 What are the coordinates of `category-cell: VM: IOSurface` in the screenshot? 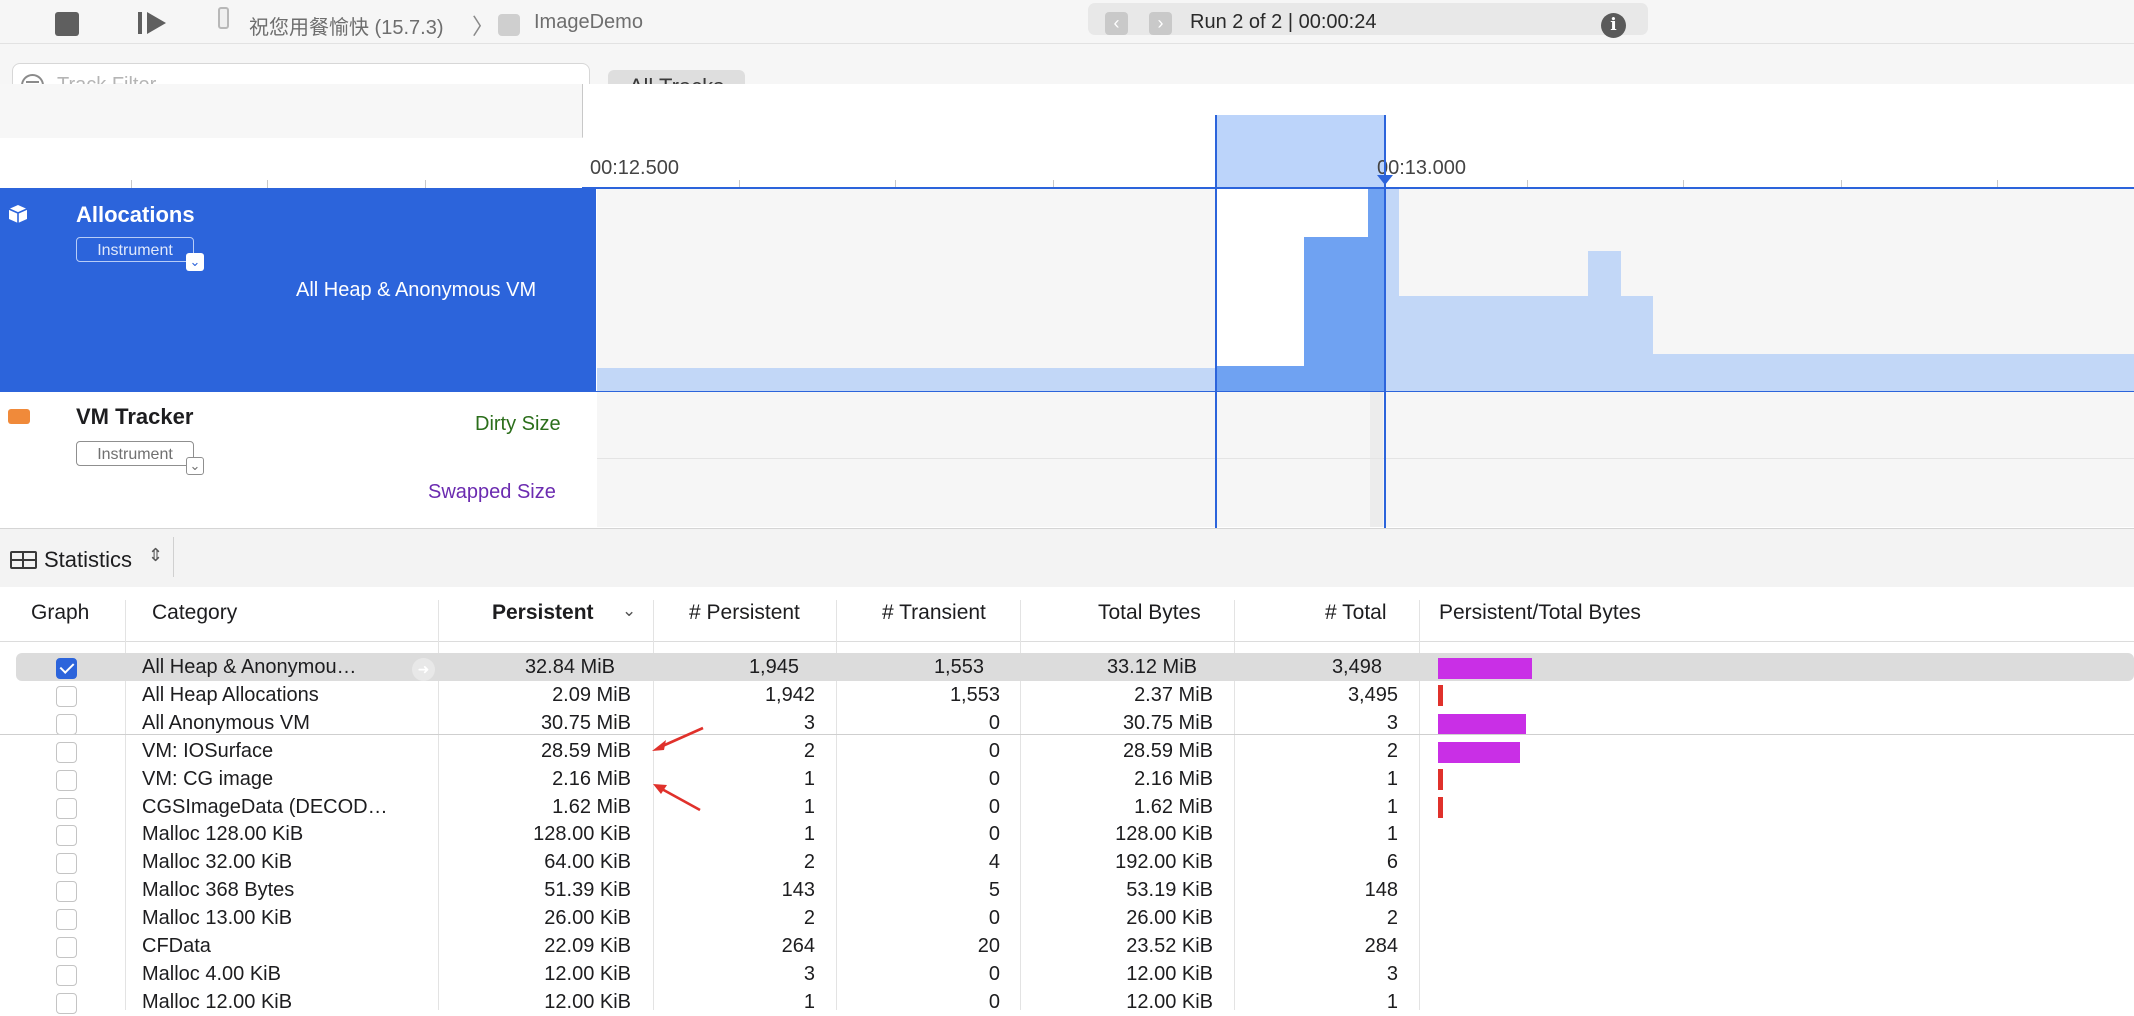 It's located at (208, 750).